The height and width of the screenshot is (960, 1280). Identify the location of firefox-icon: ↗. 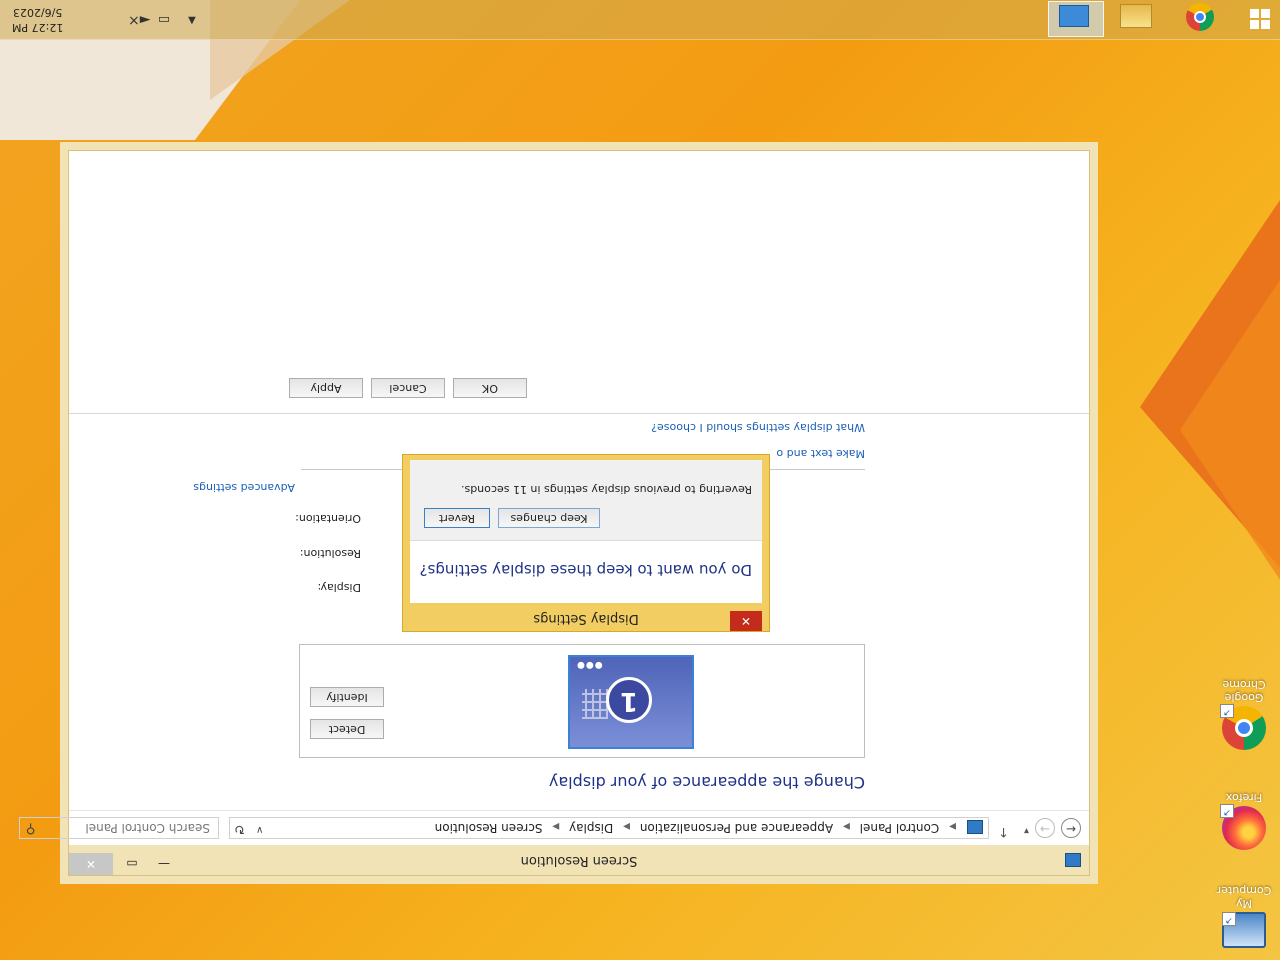
(1243, 827).